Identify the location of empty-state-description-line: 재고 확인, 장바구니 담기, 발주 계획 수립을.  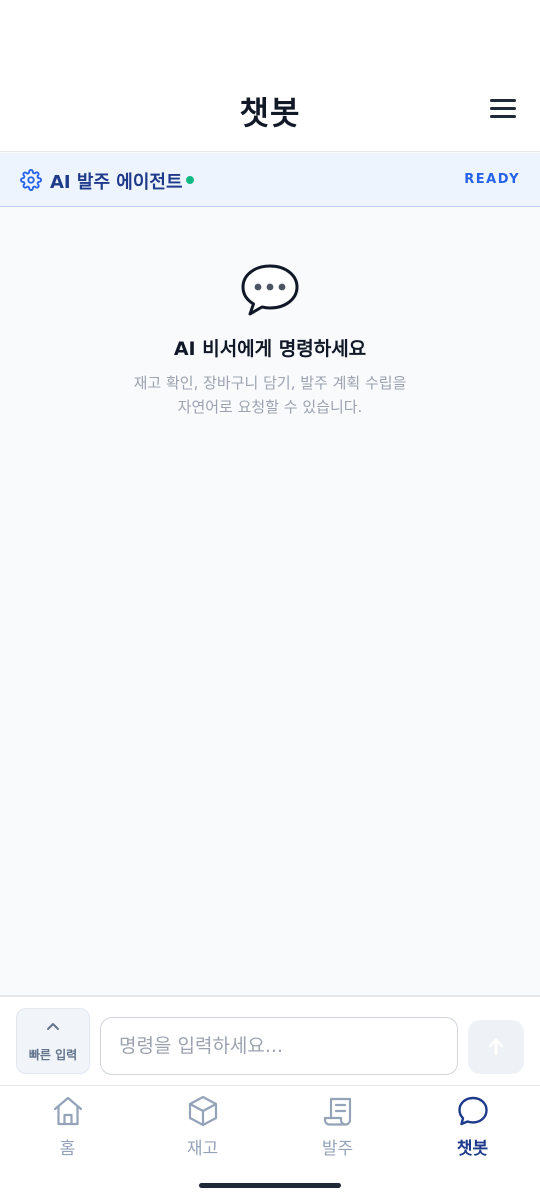
(270, 383).